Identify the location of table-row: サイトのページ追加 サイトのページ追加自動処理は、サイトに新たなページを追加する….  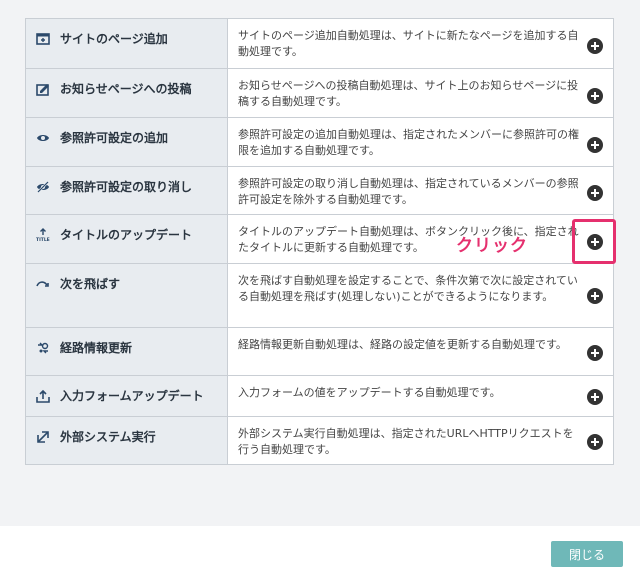
(319, 43).